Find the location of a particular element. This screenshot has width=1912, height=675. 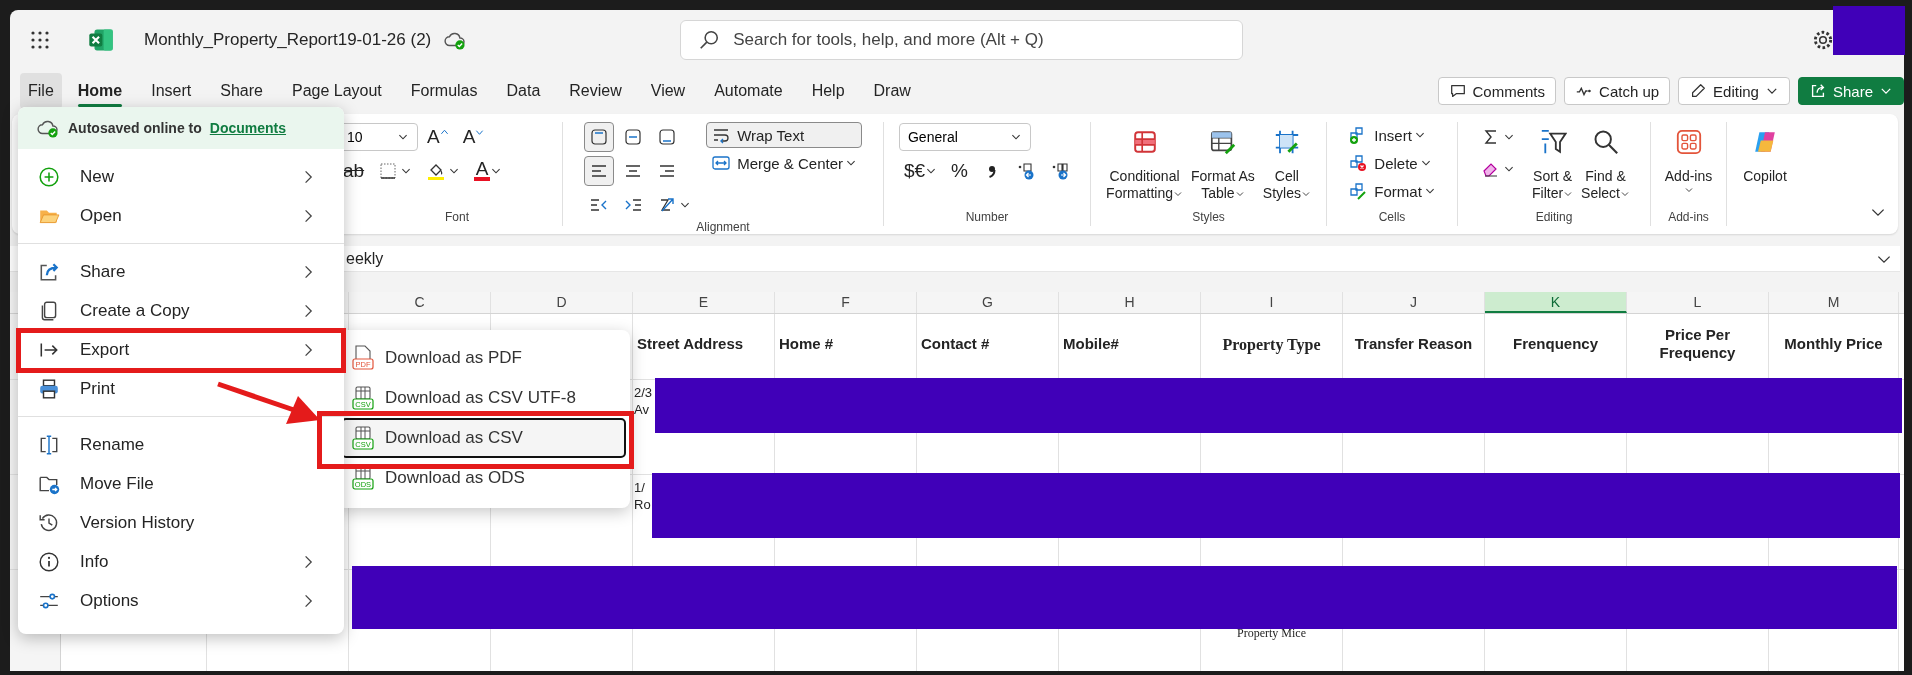

menu-item: Create a Copy is located at coordinates (181, 310).